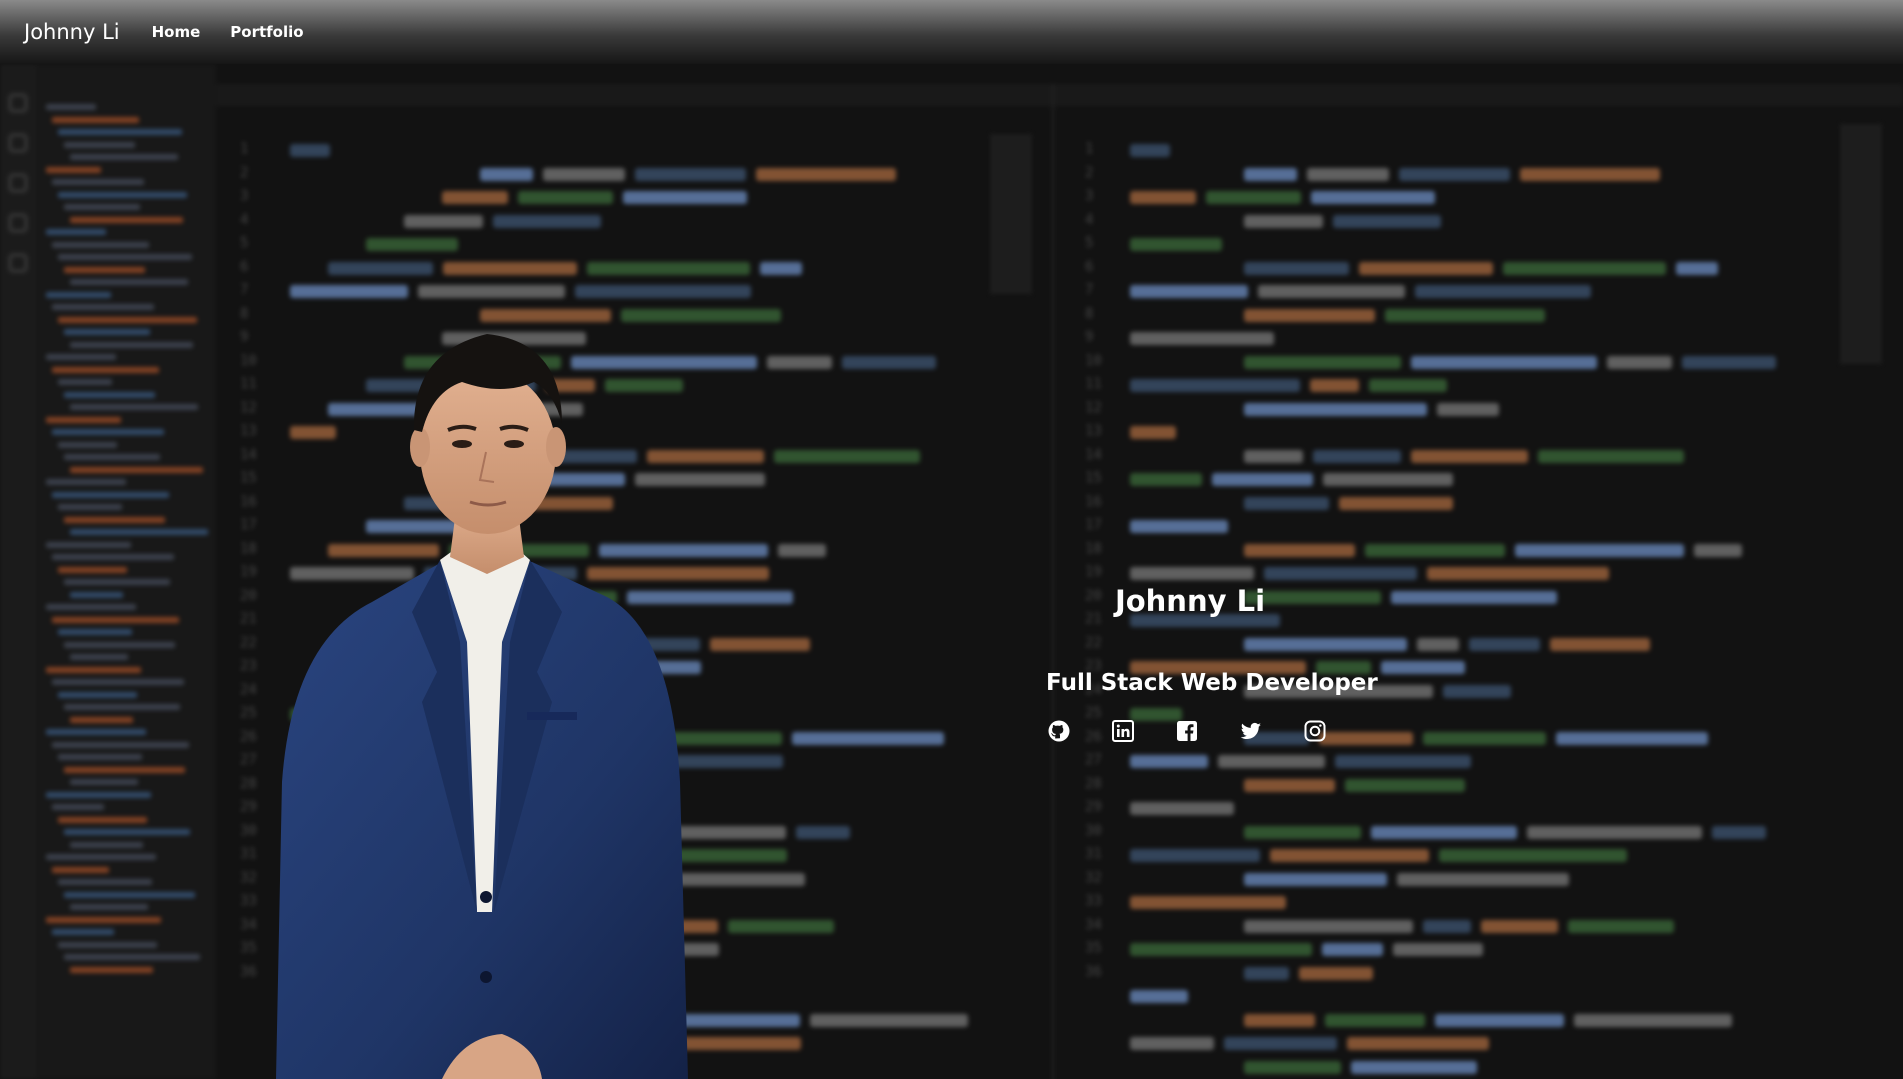 The width and height of the screenshot is (1903, 1079). I want to click on editor-line-number: 8, so click(1089, 313).